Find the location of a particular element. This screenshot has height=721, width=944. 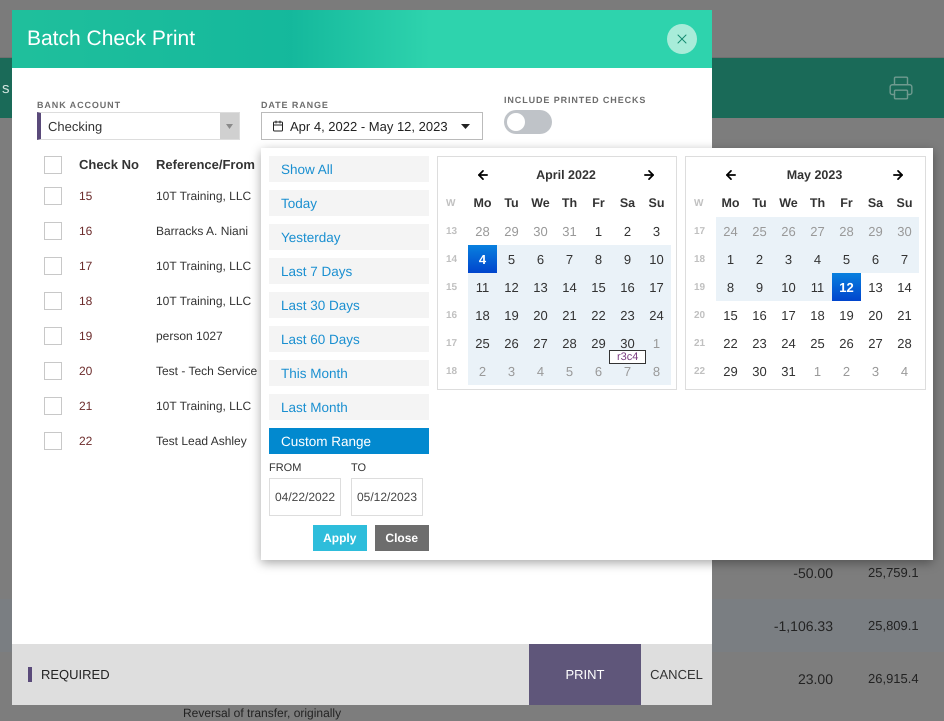

close-button: Close is located at coordinates (401, 538).